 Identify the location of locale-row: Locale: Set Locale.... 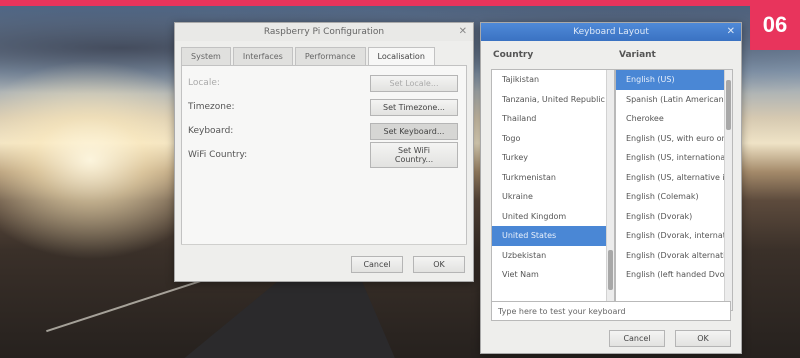
(323, 83).